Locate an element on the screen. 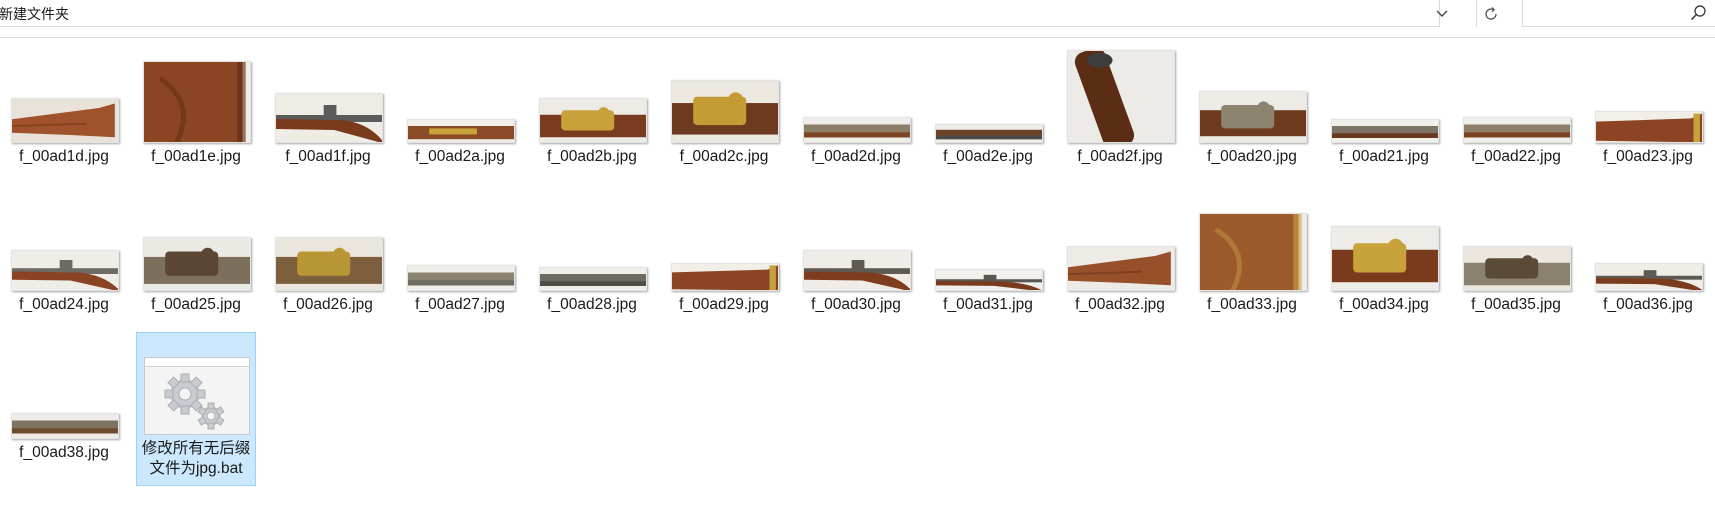  file-name: f_00ad2a.jpg is located at coordinates (460, 156).